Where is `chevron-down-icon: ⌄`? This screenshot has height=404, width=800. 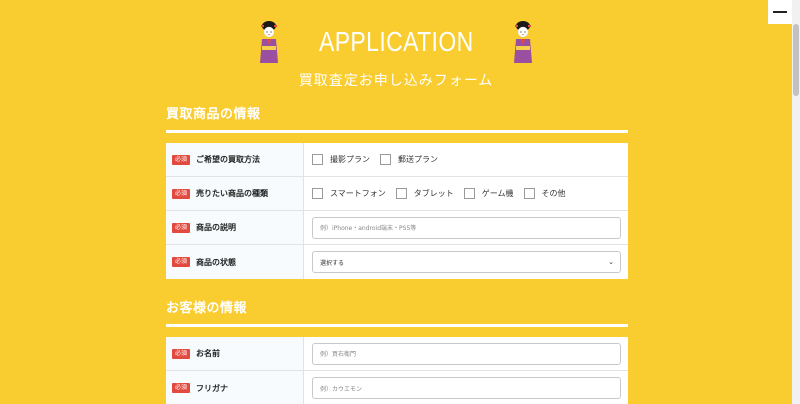 chevron-down-icon: ⌄ is located at coordinates (611, 262).